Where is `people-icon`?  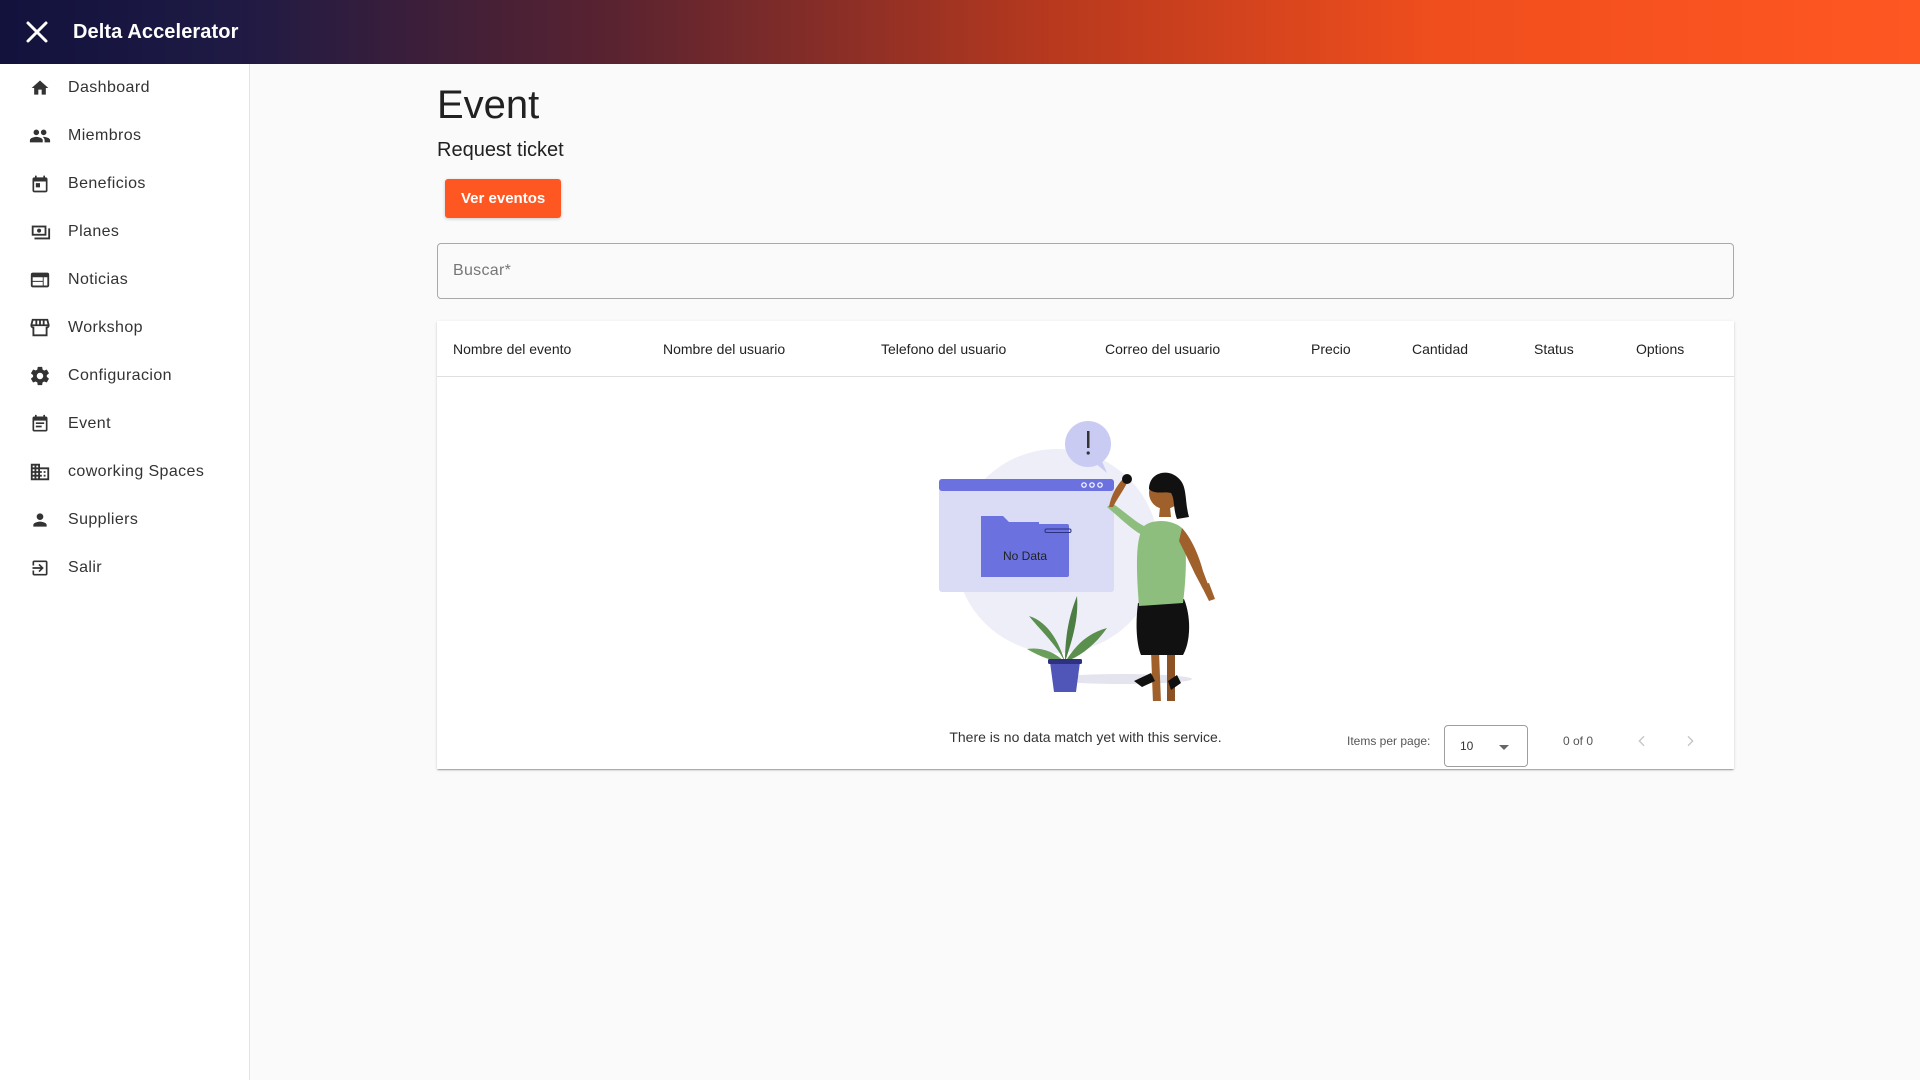 people-icon is located at coordinates (40, 136).